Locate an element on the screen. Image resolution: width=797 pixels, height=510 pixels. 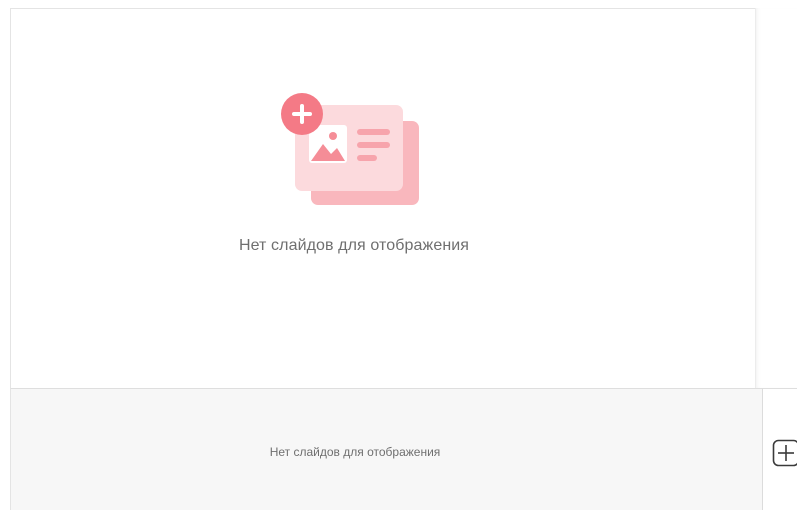
add-square-icon is located at coordinates (785, 453).